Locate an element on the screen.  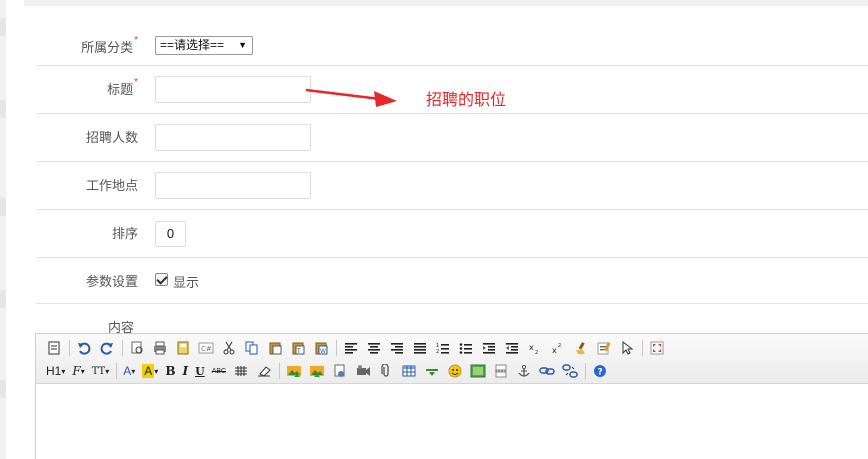
svg-text: T is located at coordinates (298, 351).